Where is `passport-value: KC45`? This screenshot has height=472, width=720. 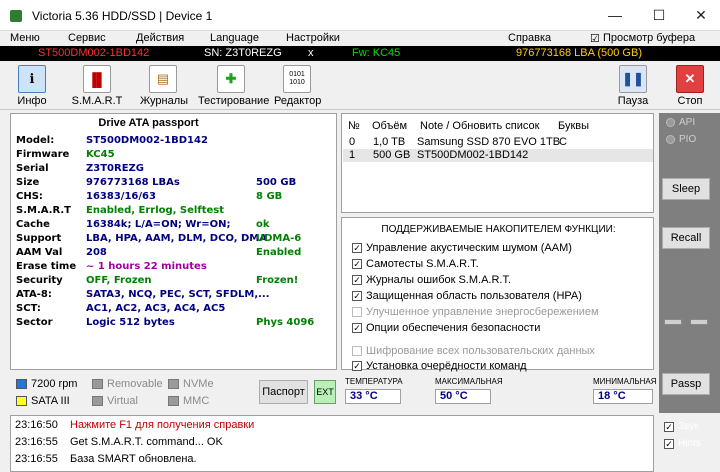
passport-value: KC45 is located at coordinates (100, 154).